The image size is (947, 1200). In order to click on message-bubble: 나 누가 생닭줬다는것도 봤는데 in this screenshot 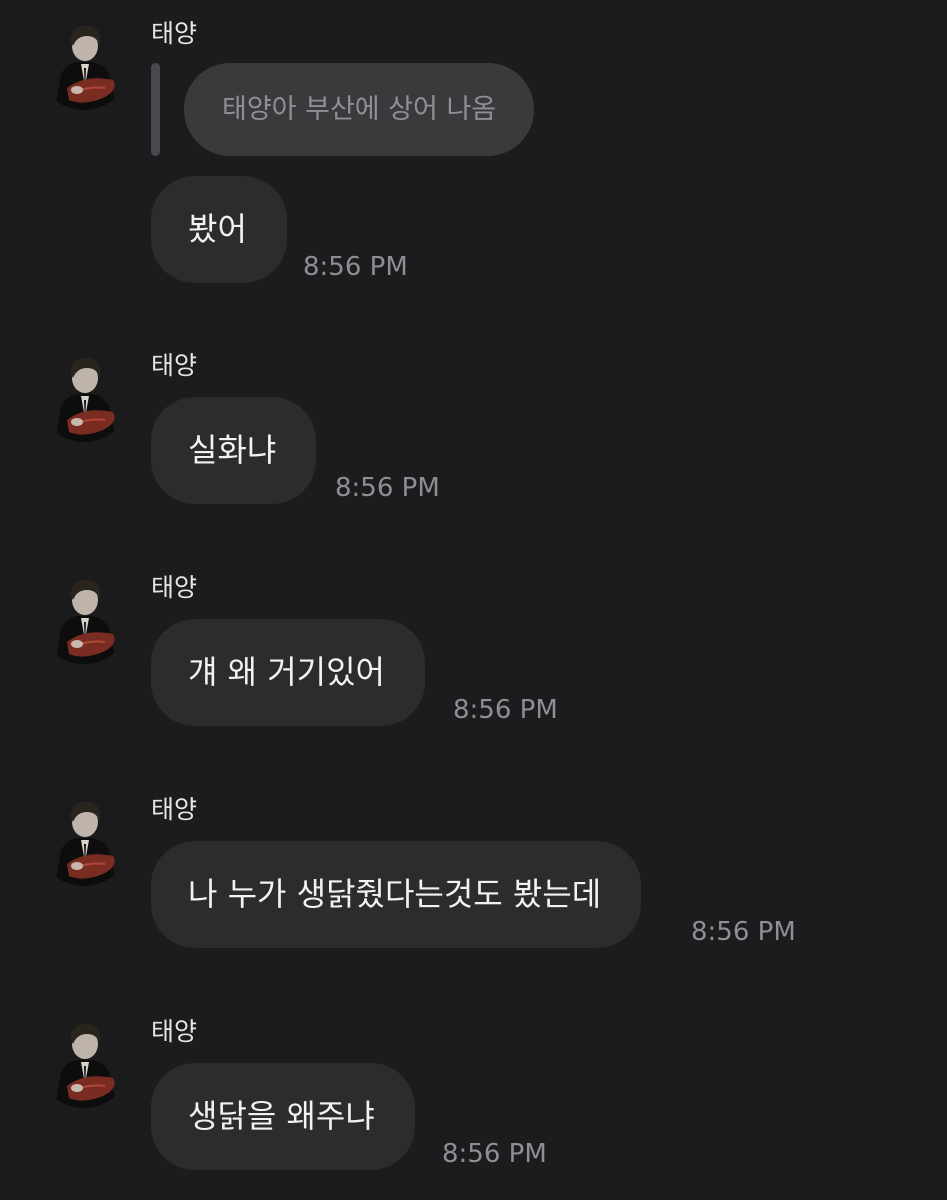, I will do `click(396, 894)`.